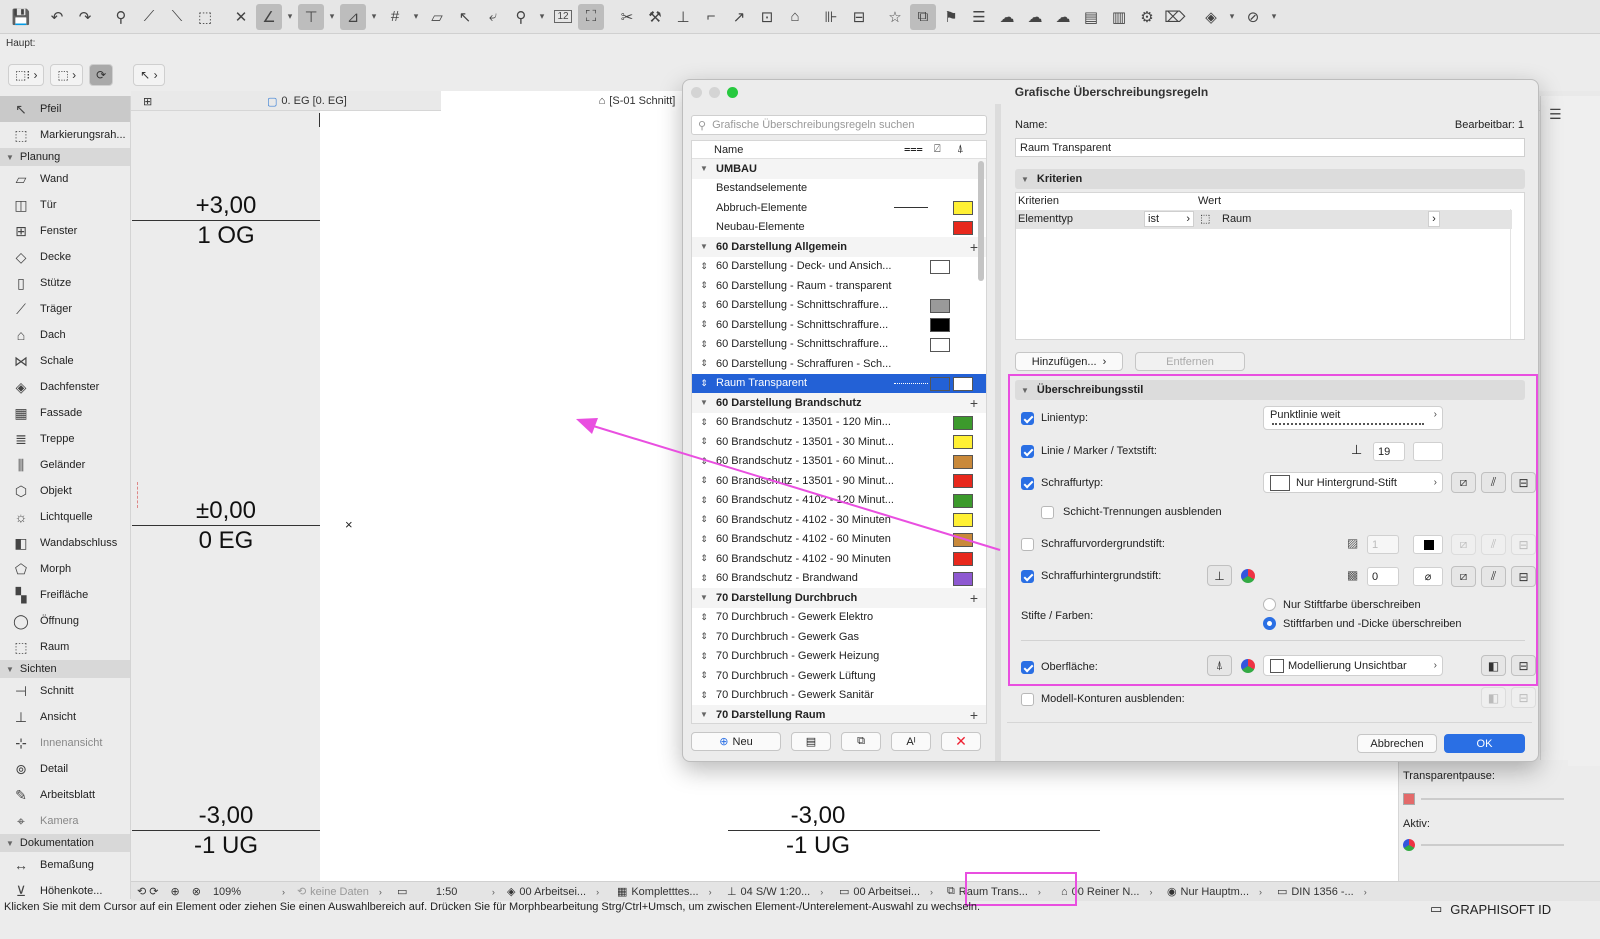 This screenshot has height=939, width=1600. Describe the element at coordinates (65, 595) in the screenshot. I see `tool-item: ▚ Freifläche` at that location.